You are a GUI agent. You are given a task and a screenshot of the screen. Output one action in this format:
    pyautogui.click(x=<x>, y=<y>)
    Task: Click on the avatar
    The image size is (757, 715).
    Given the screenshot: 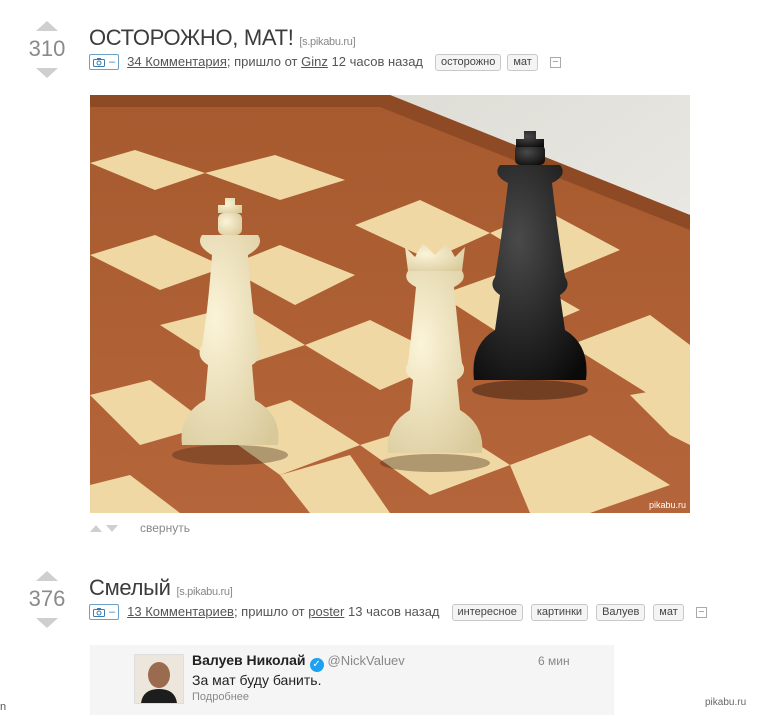 What is the action you would take?
    pyautogui.click(x=159, y=679)
    